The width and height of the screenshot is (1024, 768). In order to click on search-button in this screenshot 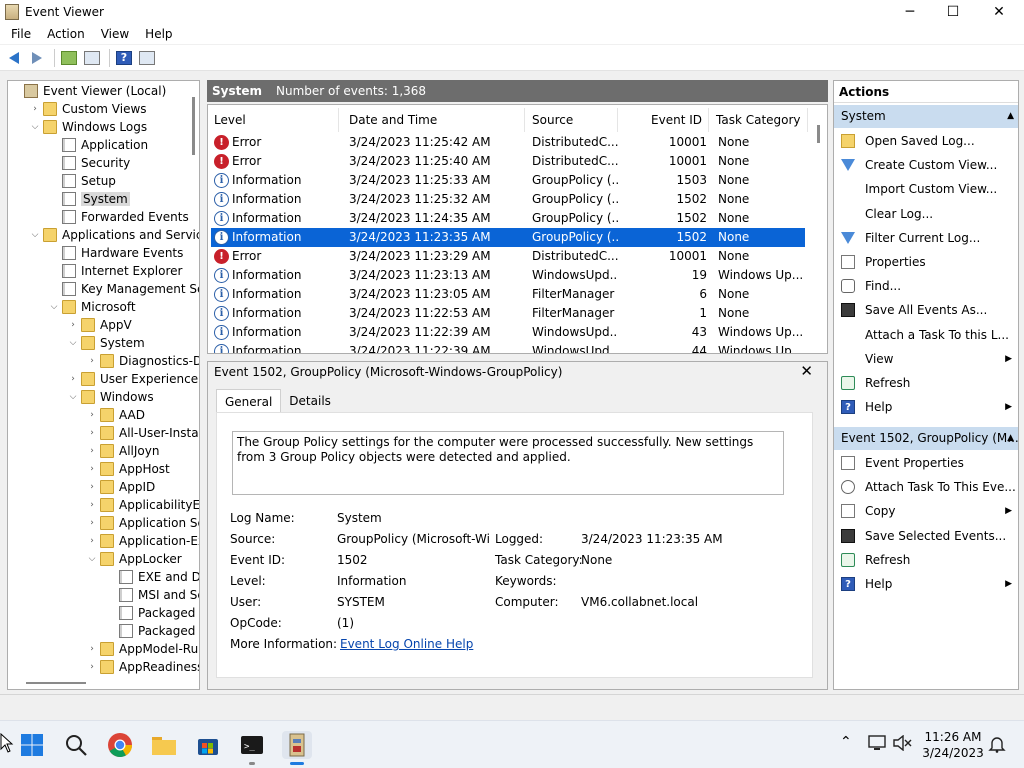, I will do `click(76, 745)`.